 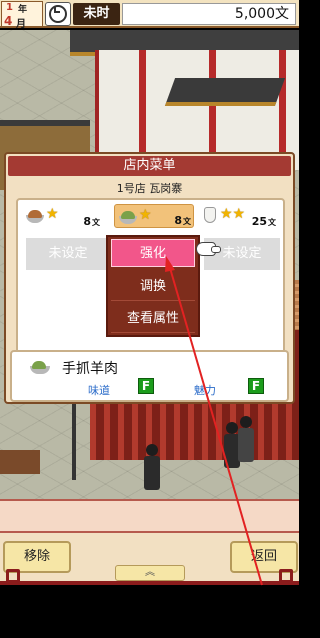 I want to click on month-unit: 月, so click(x=21, y=24).